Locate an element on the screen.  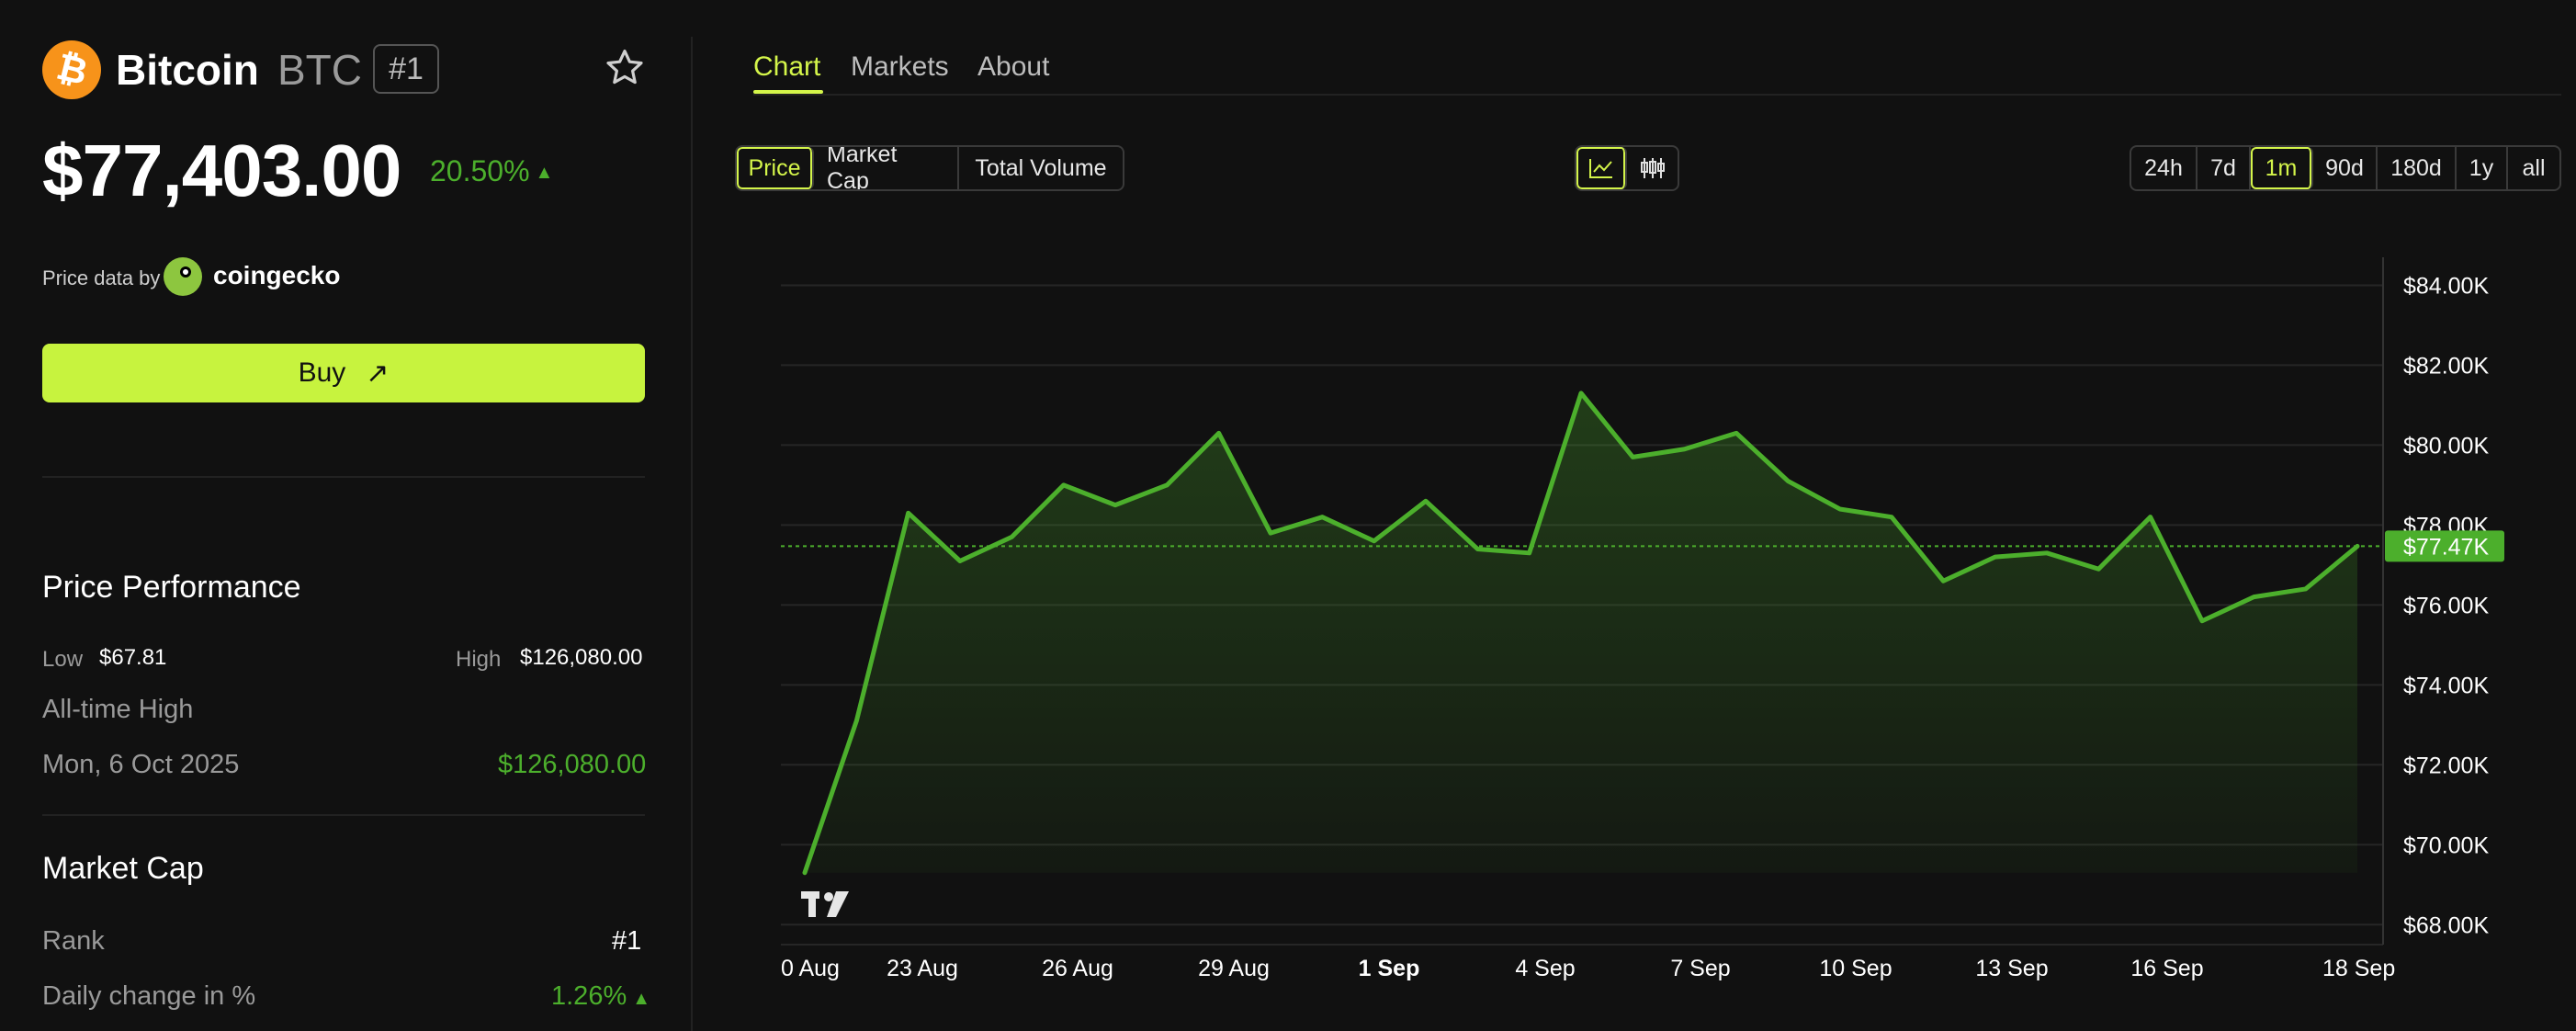
price-change-value: 20.50% is located at coordinates (480, 170).